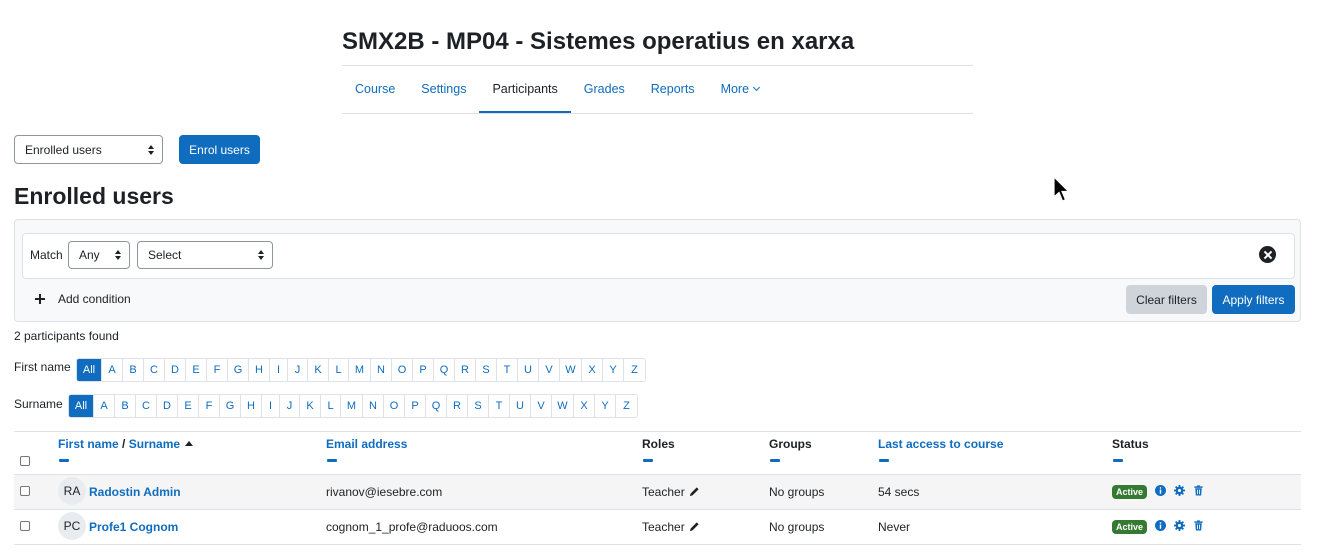  I want to click on first-name-initial-h: H, so click(259, 370).